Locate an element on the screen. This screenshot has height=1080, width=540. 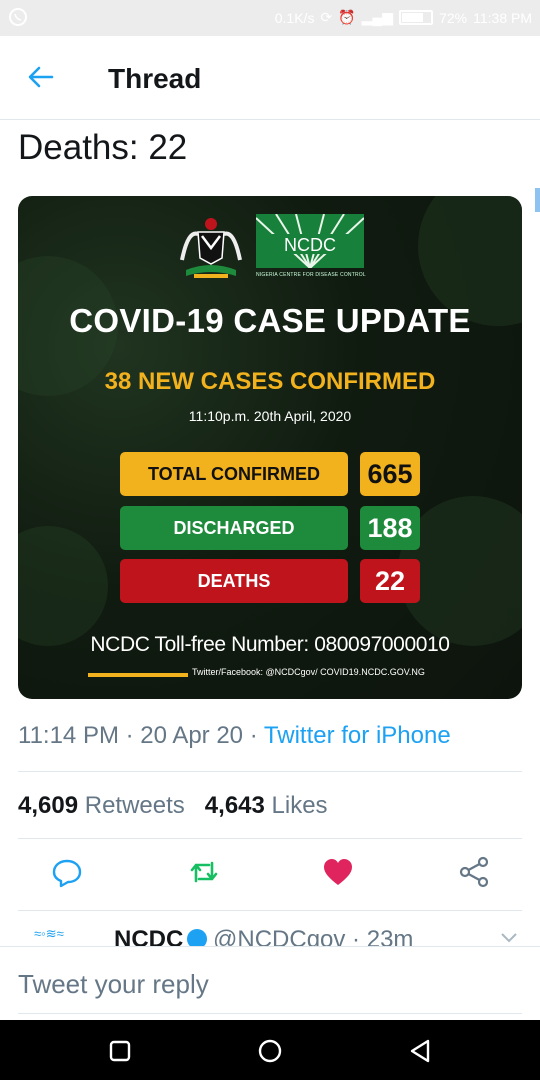
reply-icon is located at coordinates (67, 872).